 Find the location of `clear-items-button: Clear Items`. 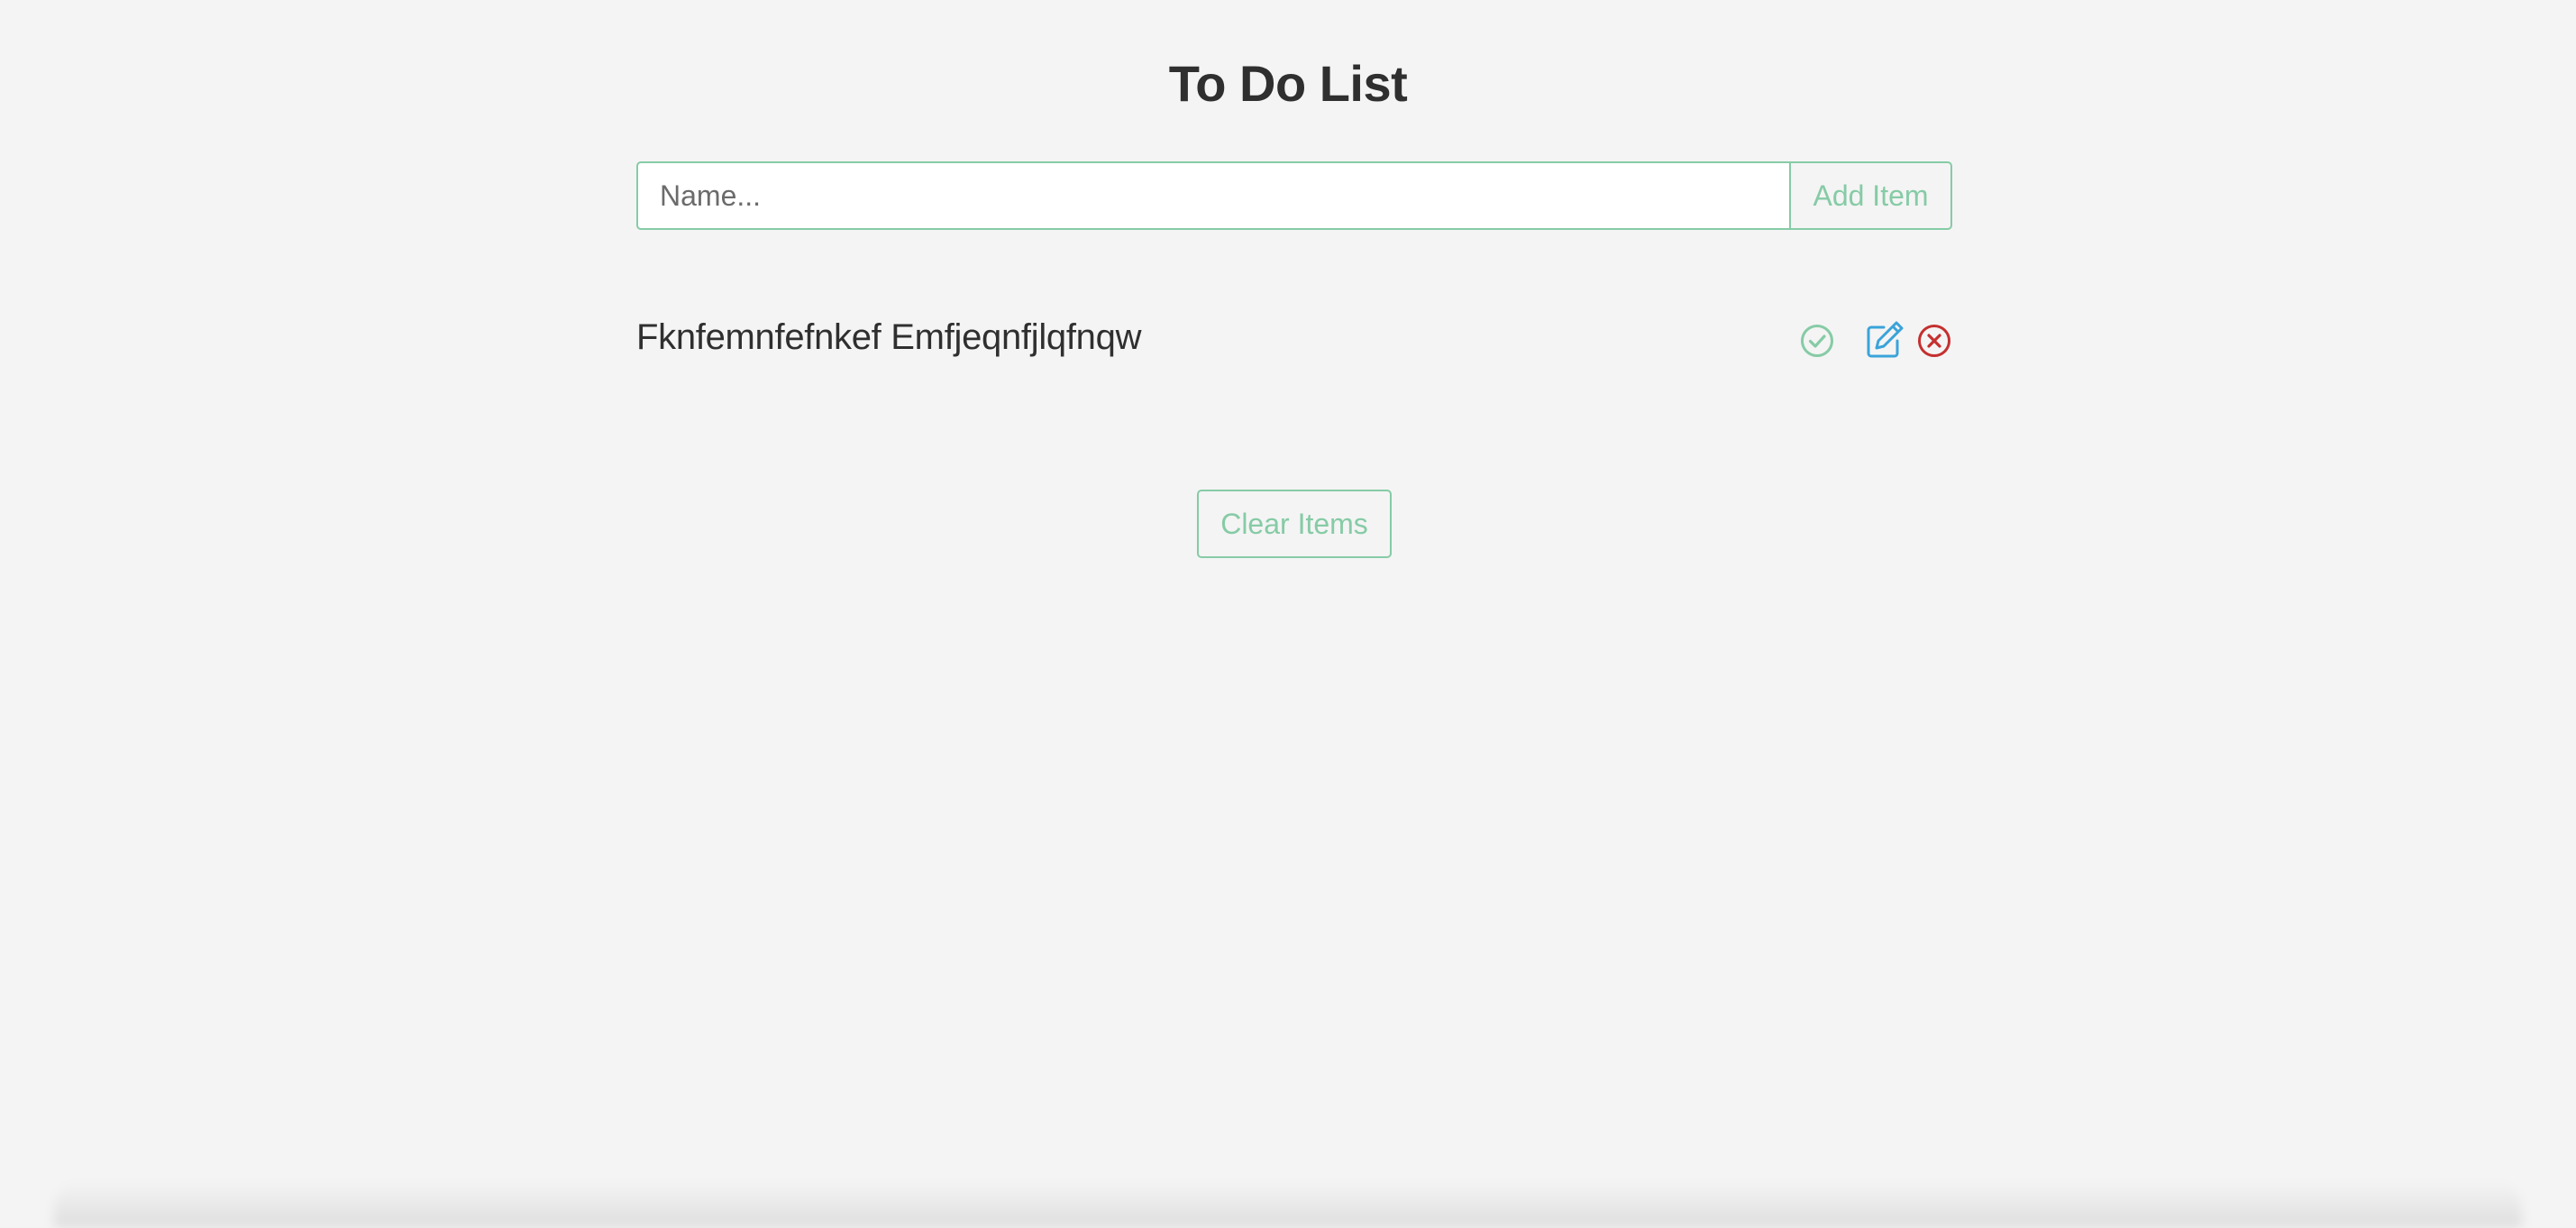

clear-items-button: Clear Items is located at coordinates (1294, 524).